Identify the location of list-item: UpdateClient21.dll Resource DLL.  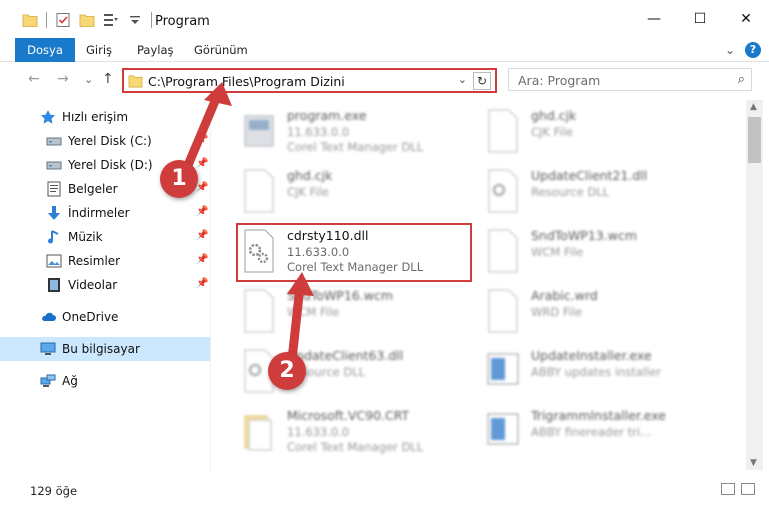
(605, 196).